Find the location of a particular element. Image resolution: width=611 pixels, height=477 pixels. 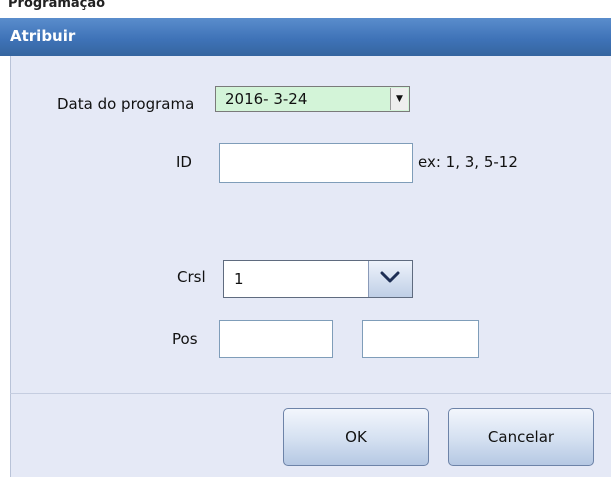

pos-label: Pos is located at coordinates (185, 339).